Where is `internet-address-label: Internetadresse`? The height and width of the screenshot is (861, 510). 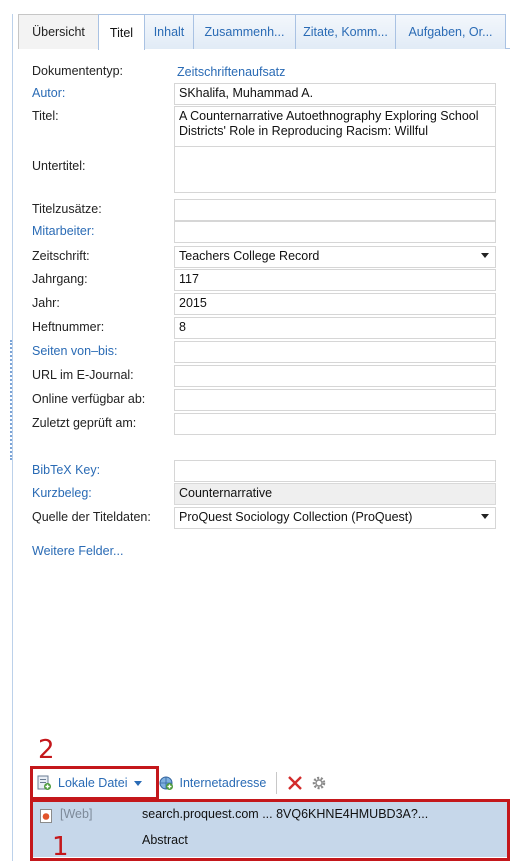
internet-address-label: Internetadresse is located at coordinates (223, 783).